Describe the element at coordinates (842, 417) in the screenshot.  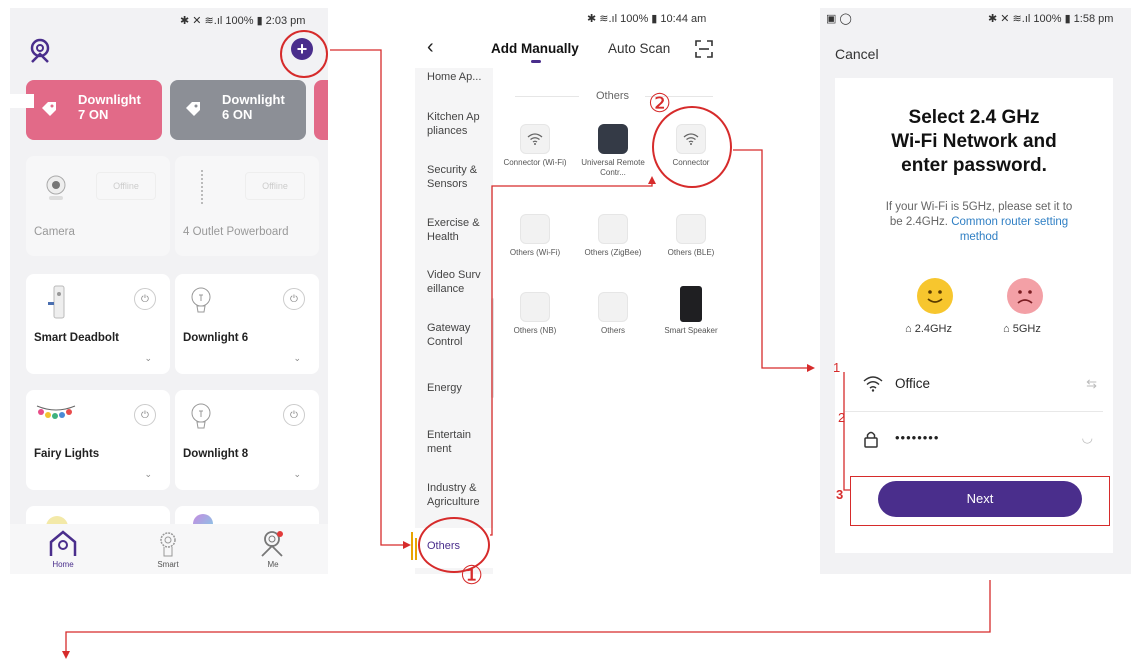
I see `wifi-step-2: 2` at that location.